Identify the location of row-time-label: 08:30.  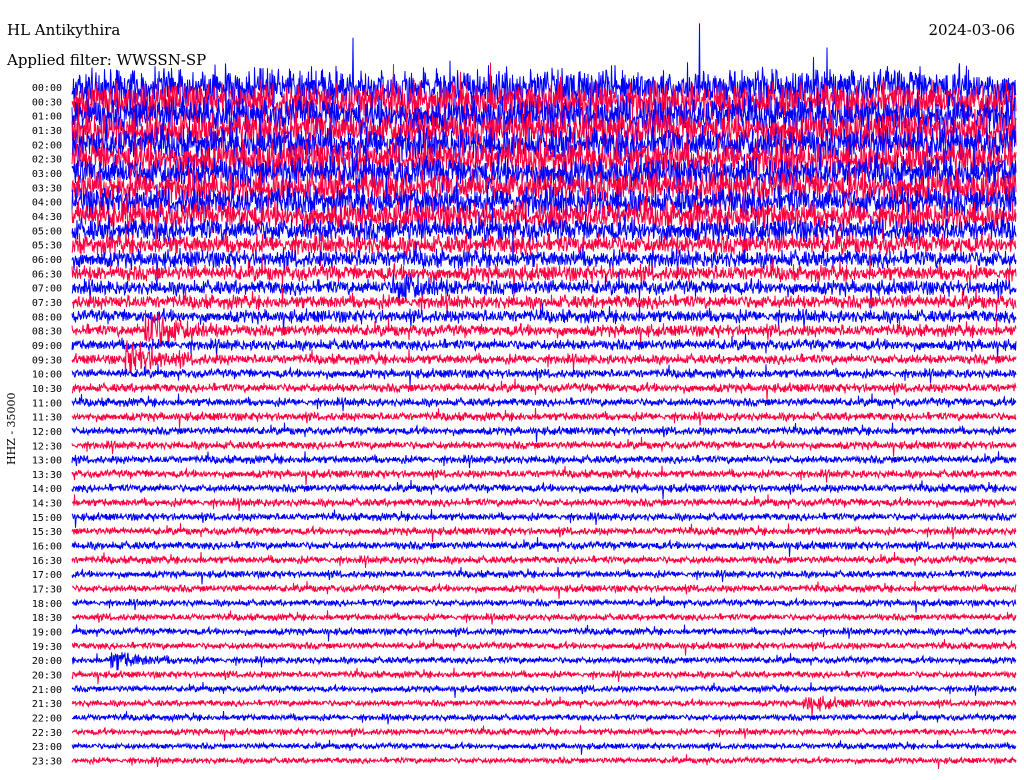
(47, 332).